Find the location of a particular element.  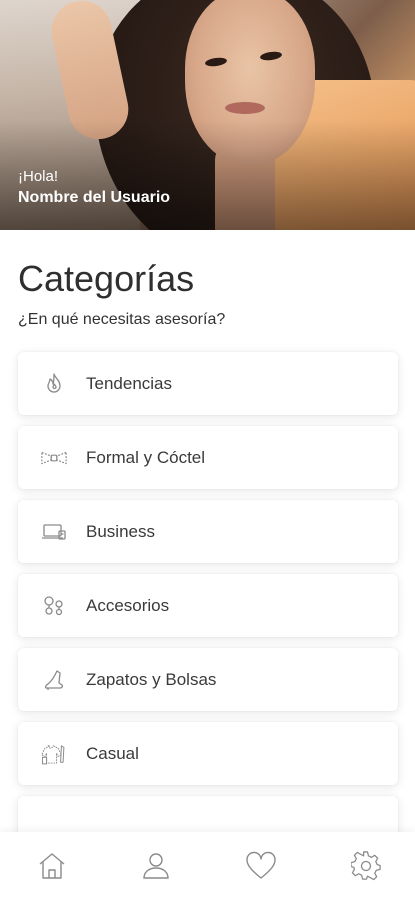

category-label: Zapatos y Bolsas is located at coordinates (151, 679).